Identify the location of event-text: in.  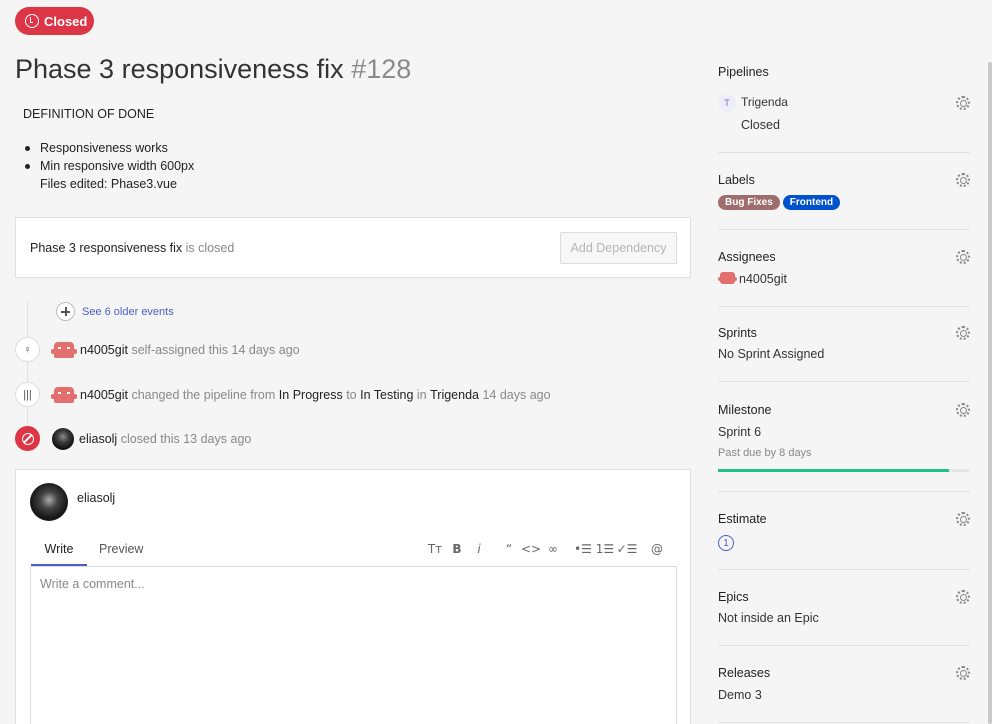
(421, 394).